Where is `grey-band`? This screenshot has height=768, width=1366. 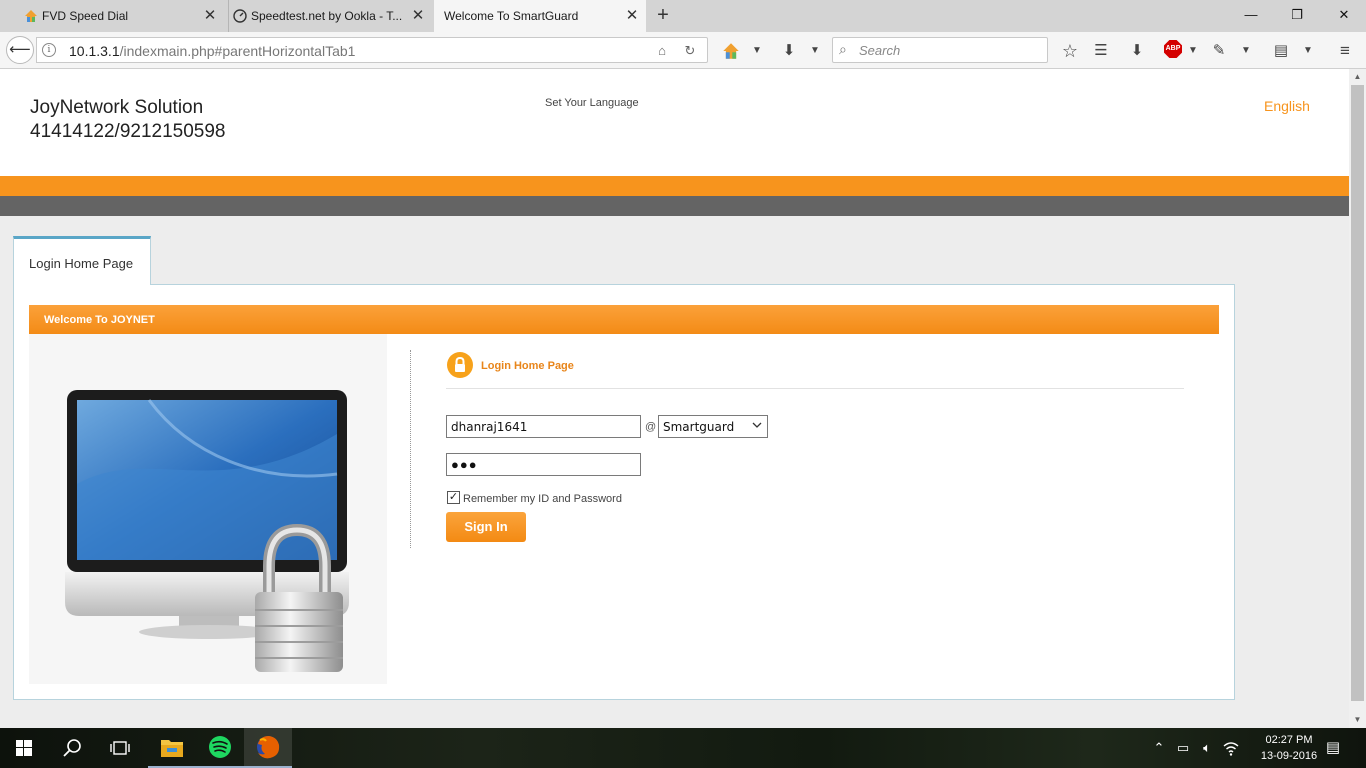 grey-band is located at coordinates (674, 206).